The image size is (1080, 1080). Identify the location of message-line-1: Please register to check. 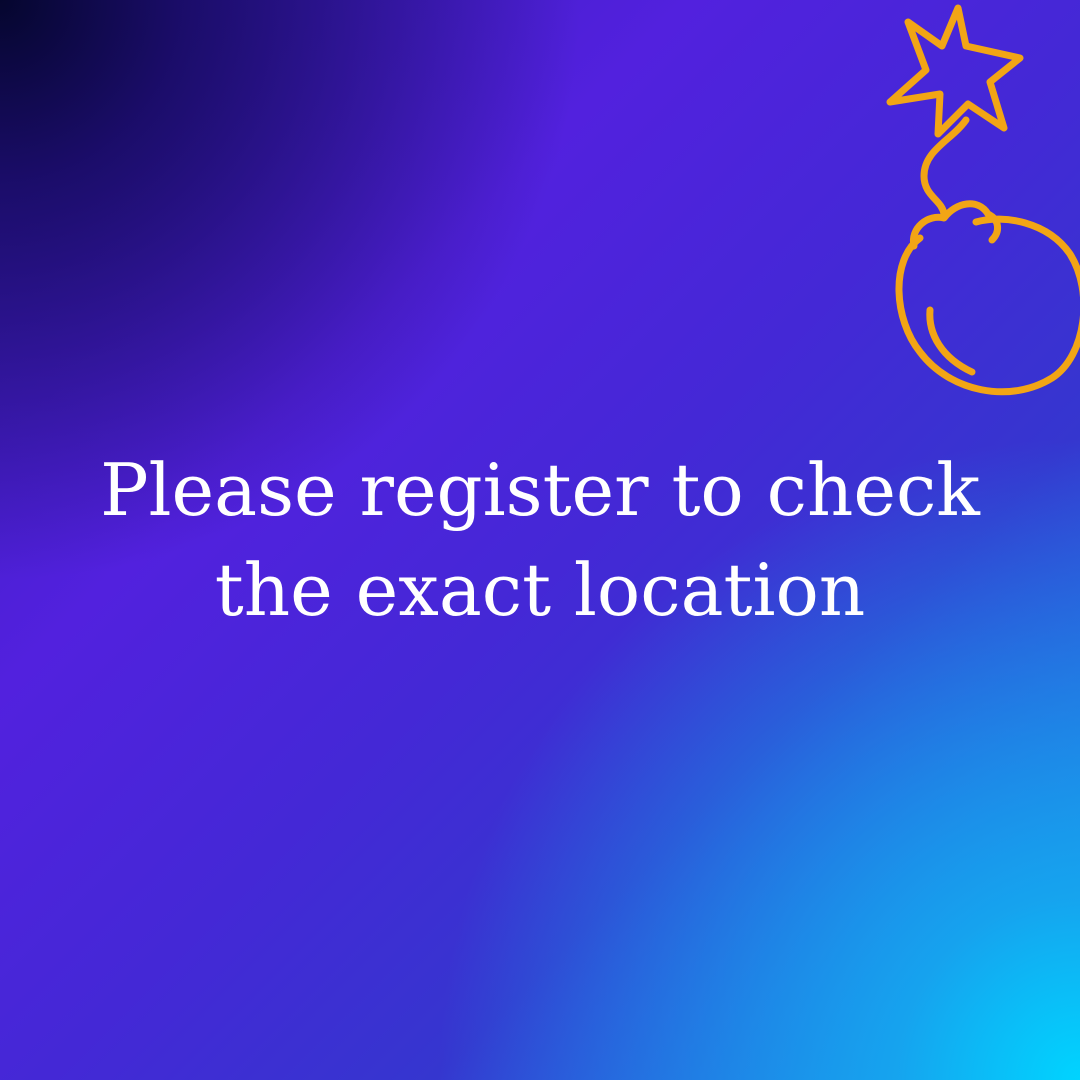
(540, 490).